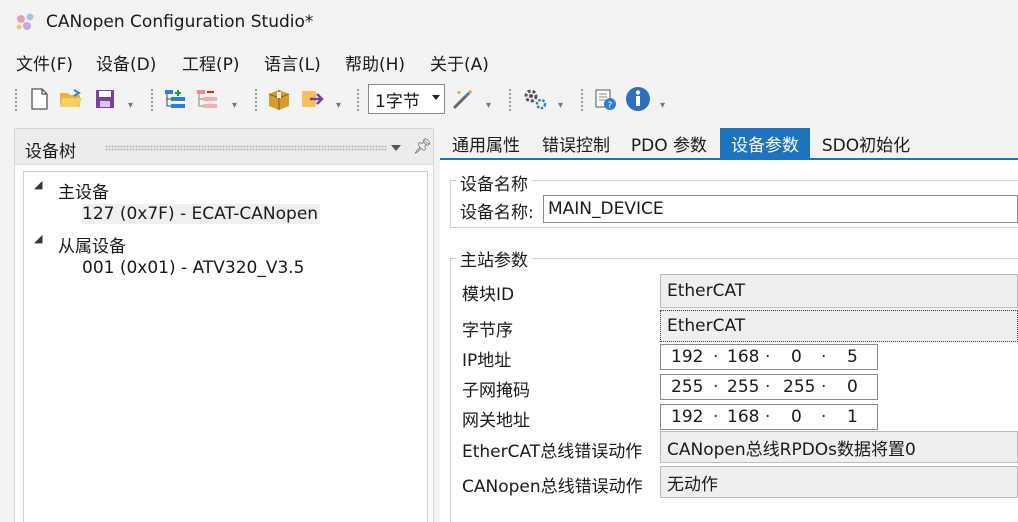  I want to click on tab-pdo: PDO 参数, so click(669, 143).